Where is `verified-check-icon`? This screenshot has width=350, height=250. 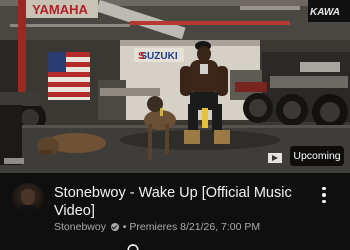
verified-check-icon is located at coordinates (114, 227).